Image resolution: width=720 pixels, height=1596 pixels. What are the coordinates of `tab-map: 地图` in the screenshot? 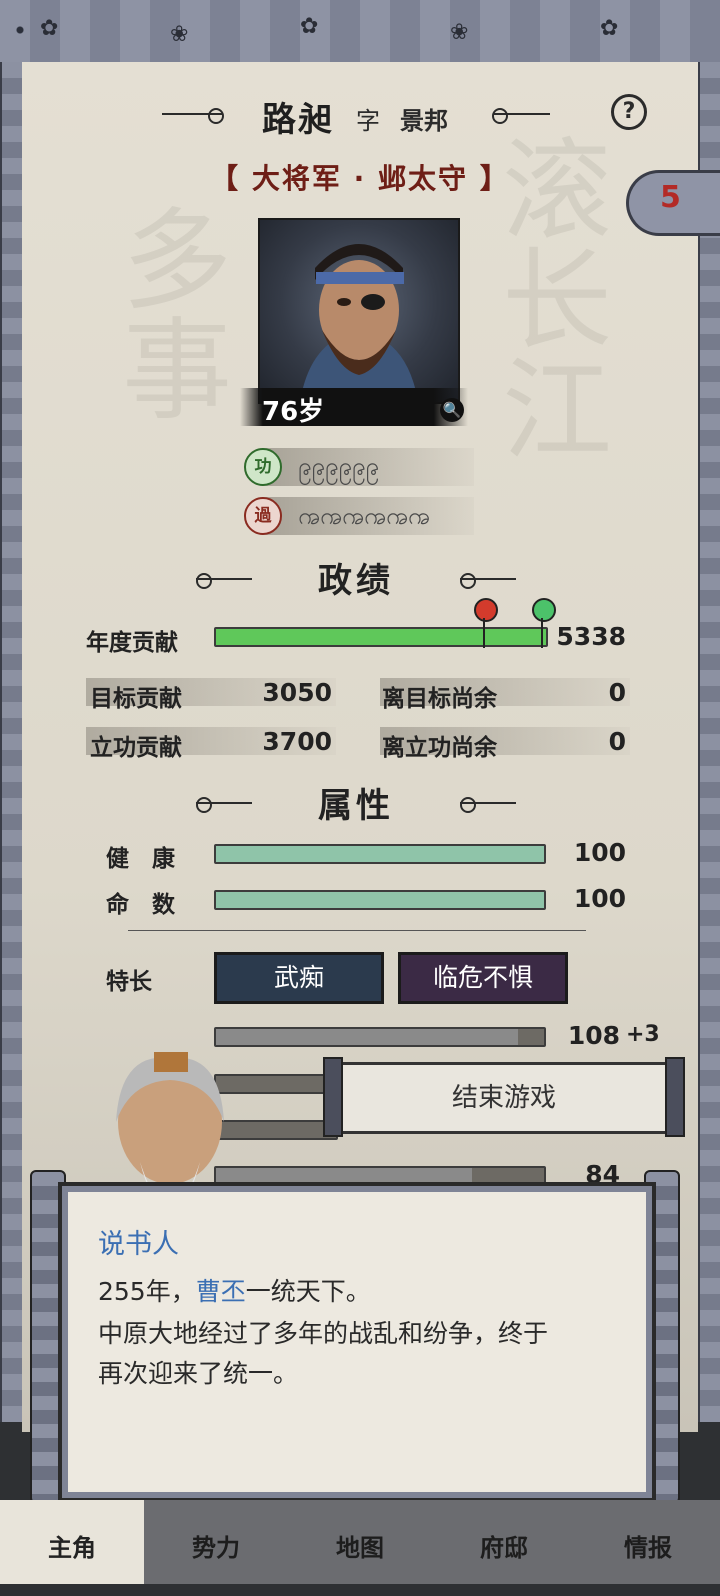 It's located at (360, 1542).